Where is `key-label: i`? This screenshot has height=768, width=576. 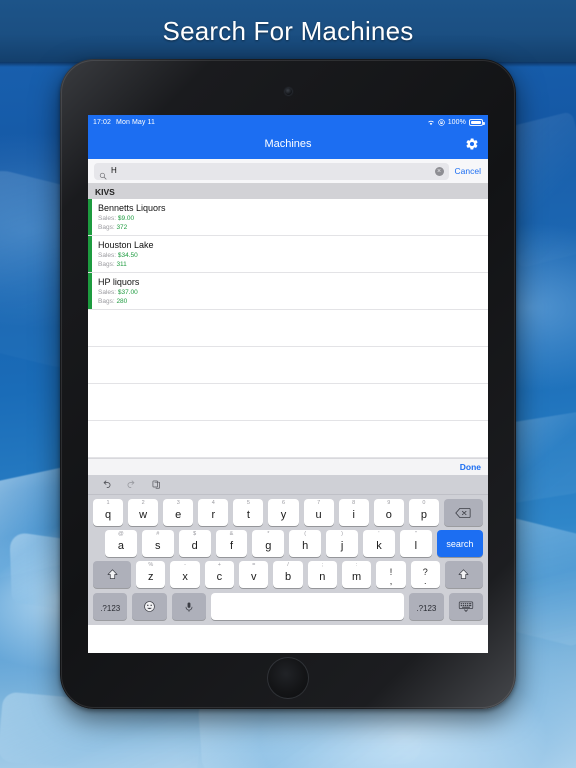
key-label: i is located at coordinates (353, 514).